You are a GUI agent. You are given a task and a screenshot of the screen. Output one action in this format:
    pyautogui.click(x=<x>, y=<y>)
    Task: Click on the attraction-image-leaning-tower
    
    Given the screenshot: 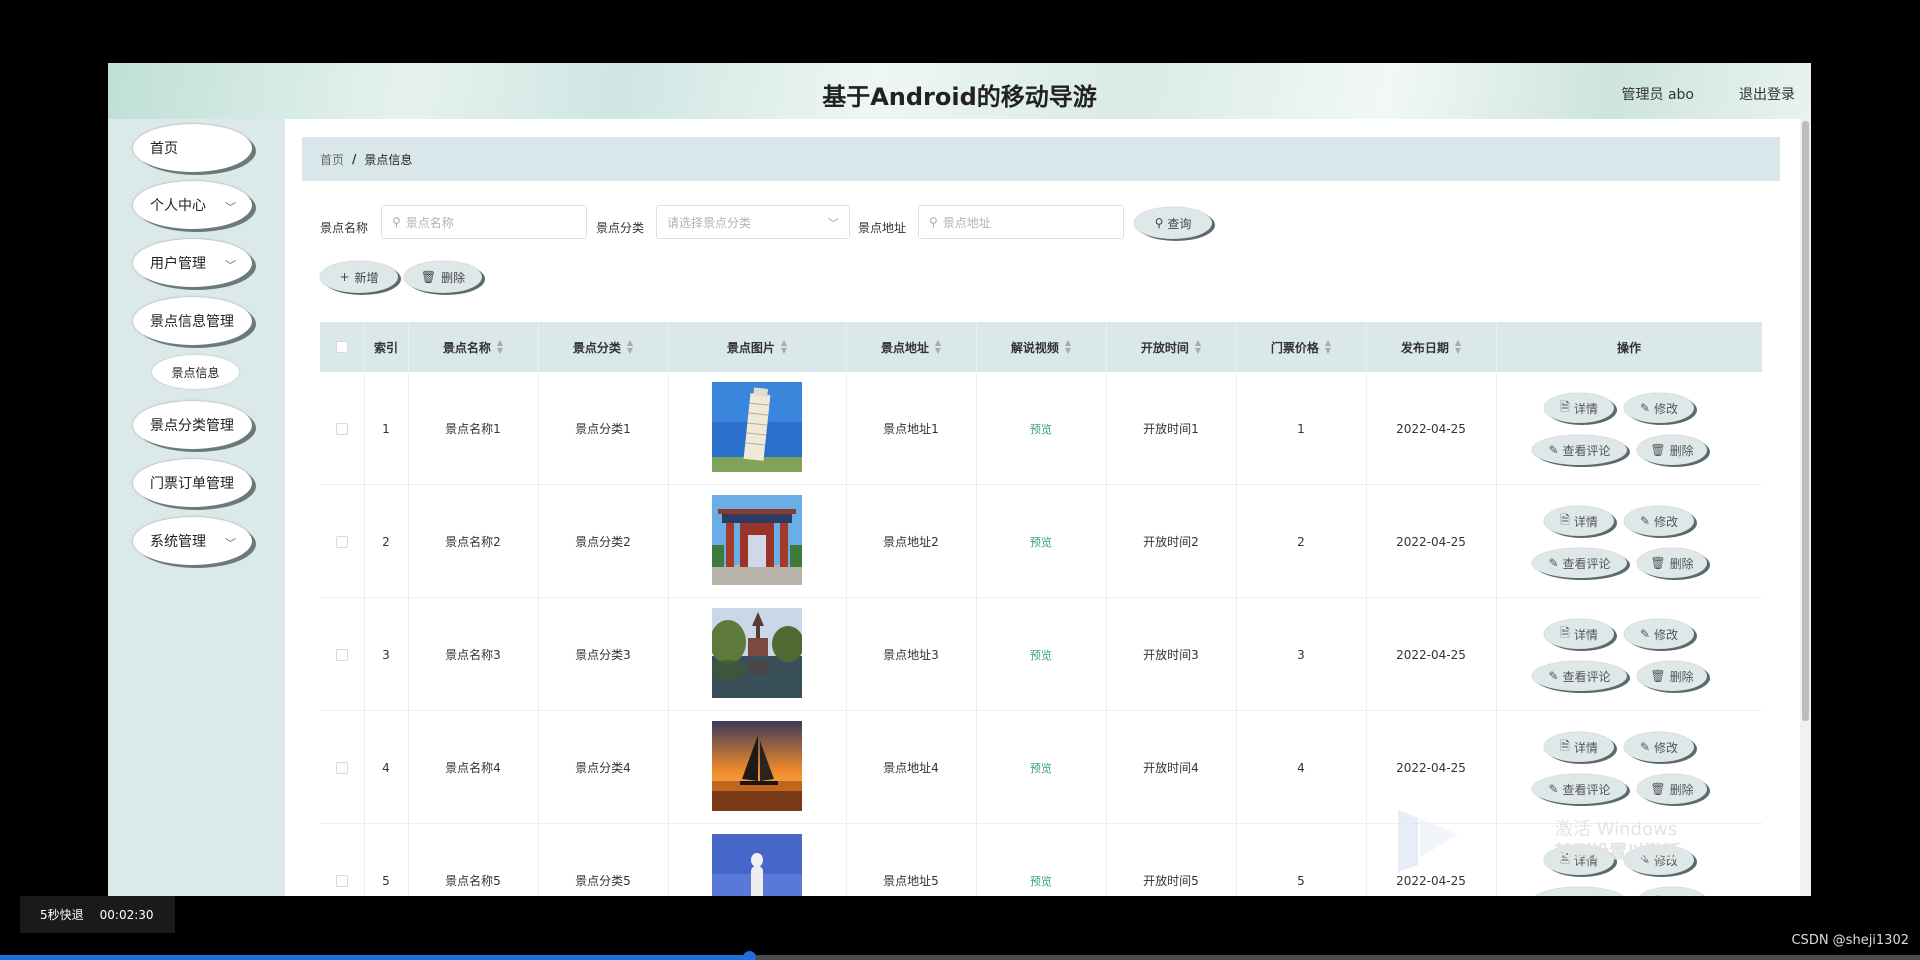 What is the action you would take?
    pyautogui.click(x=757, y=428)
    